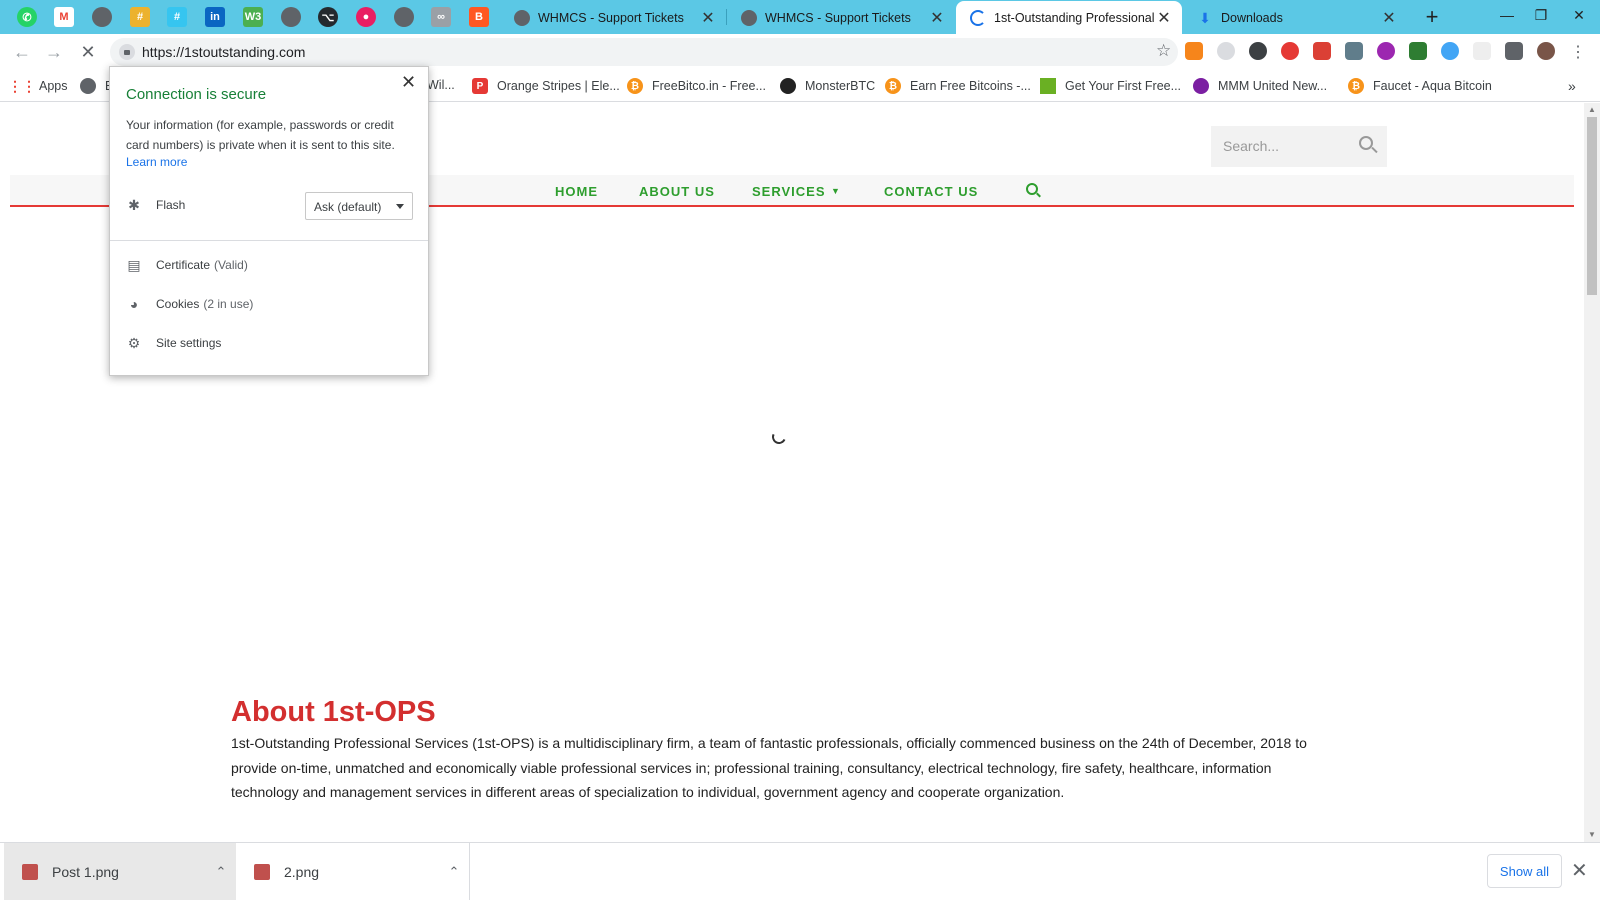 This screenshot has height=900, width=1600. What do you see at coordinates (978, 17) in the screenshot?
I see `loading-icon` at bounding box center [978, 17].